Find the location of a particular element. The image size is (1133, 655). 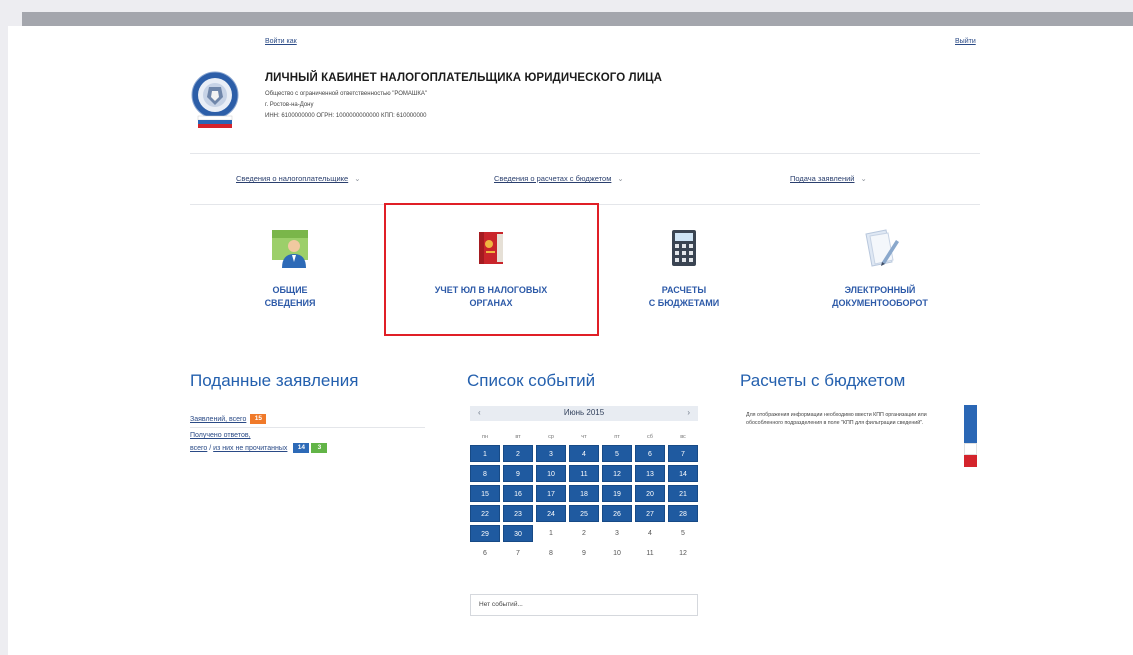

calendar-day: 3 is located at coordinates (551, 453).